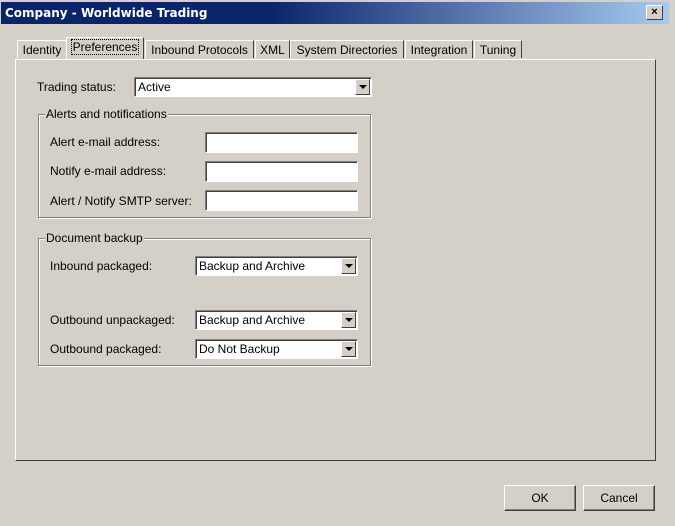  I want to click on smtp-server-label: Alert / Notify SMTP server:, so click(121, 201).